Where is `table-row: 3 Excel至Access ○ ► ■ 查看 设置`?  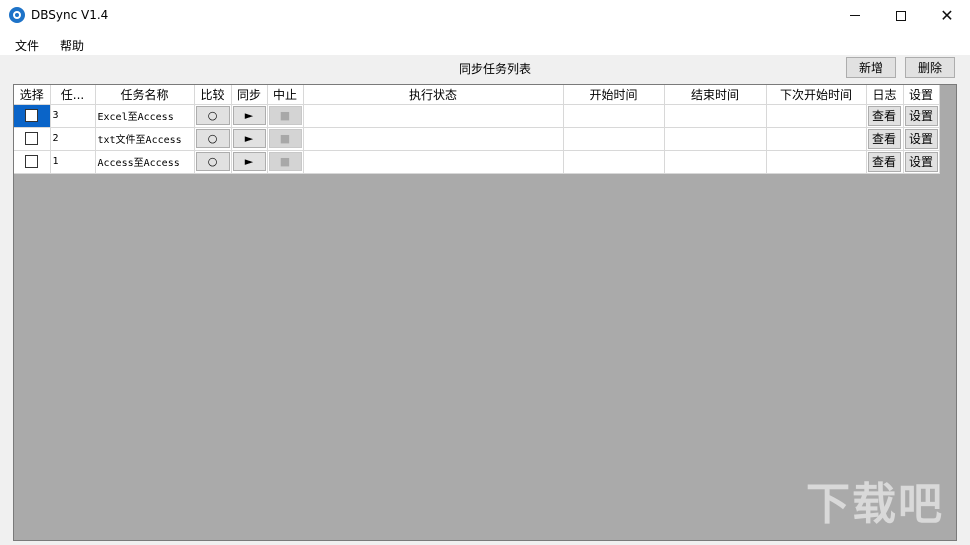 table-row: 3 Excel至Access ○ ► ■ 查看 设置 is located at coordinates (477, 116).